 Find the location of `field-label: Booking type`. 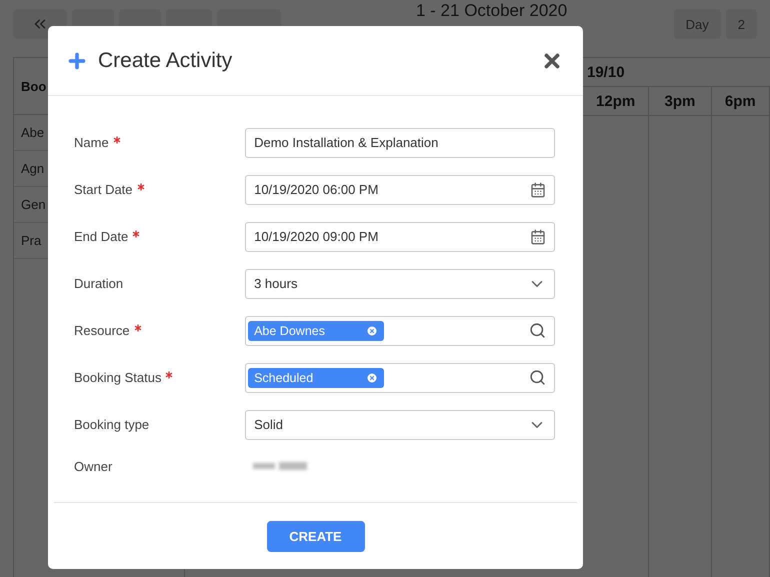

field-label: Booking type is located at coordinates (112, 424).